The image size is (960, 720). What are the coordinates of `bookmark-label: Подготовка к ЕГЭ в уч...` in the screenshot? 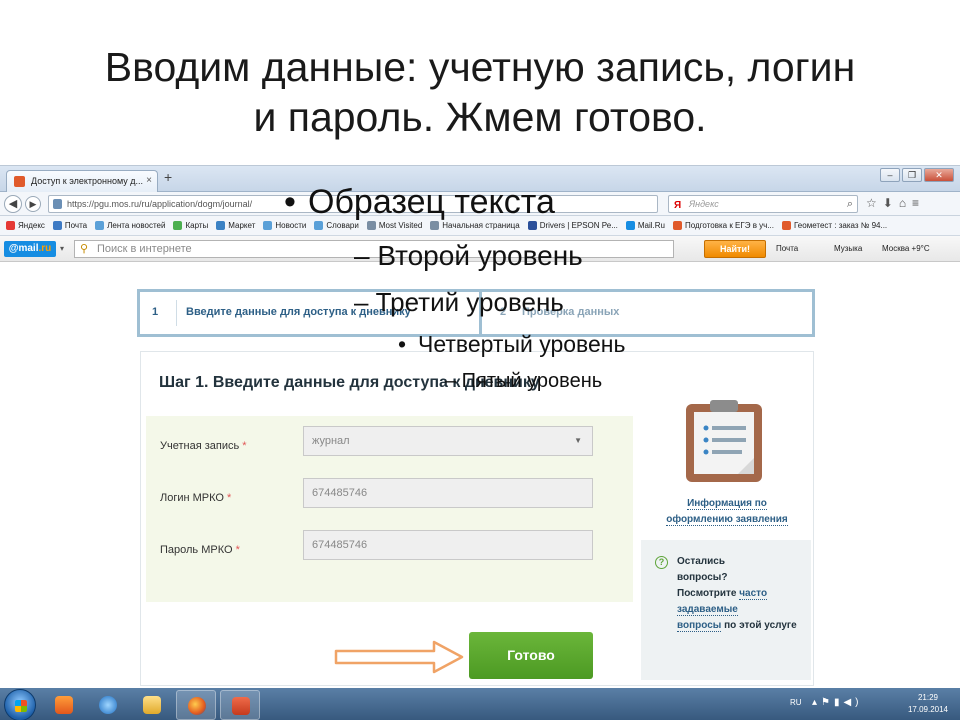 It's located at (729, 225).